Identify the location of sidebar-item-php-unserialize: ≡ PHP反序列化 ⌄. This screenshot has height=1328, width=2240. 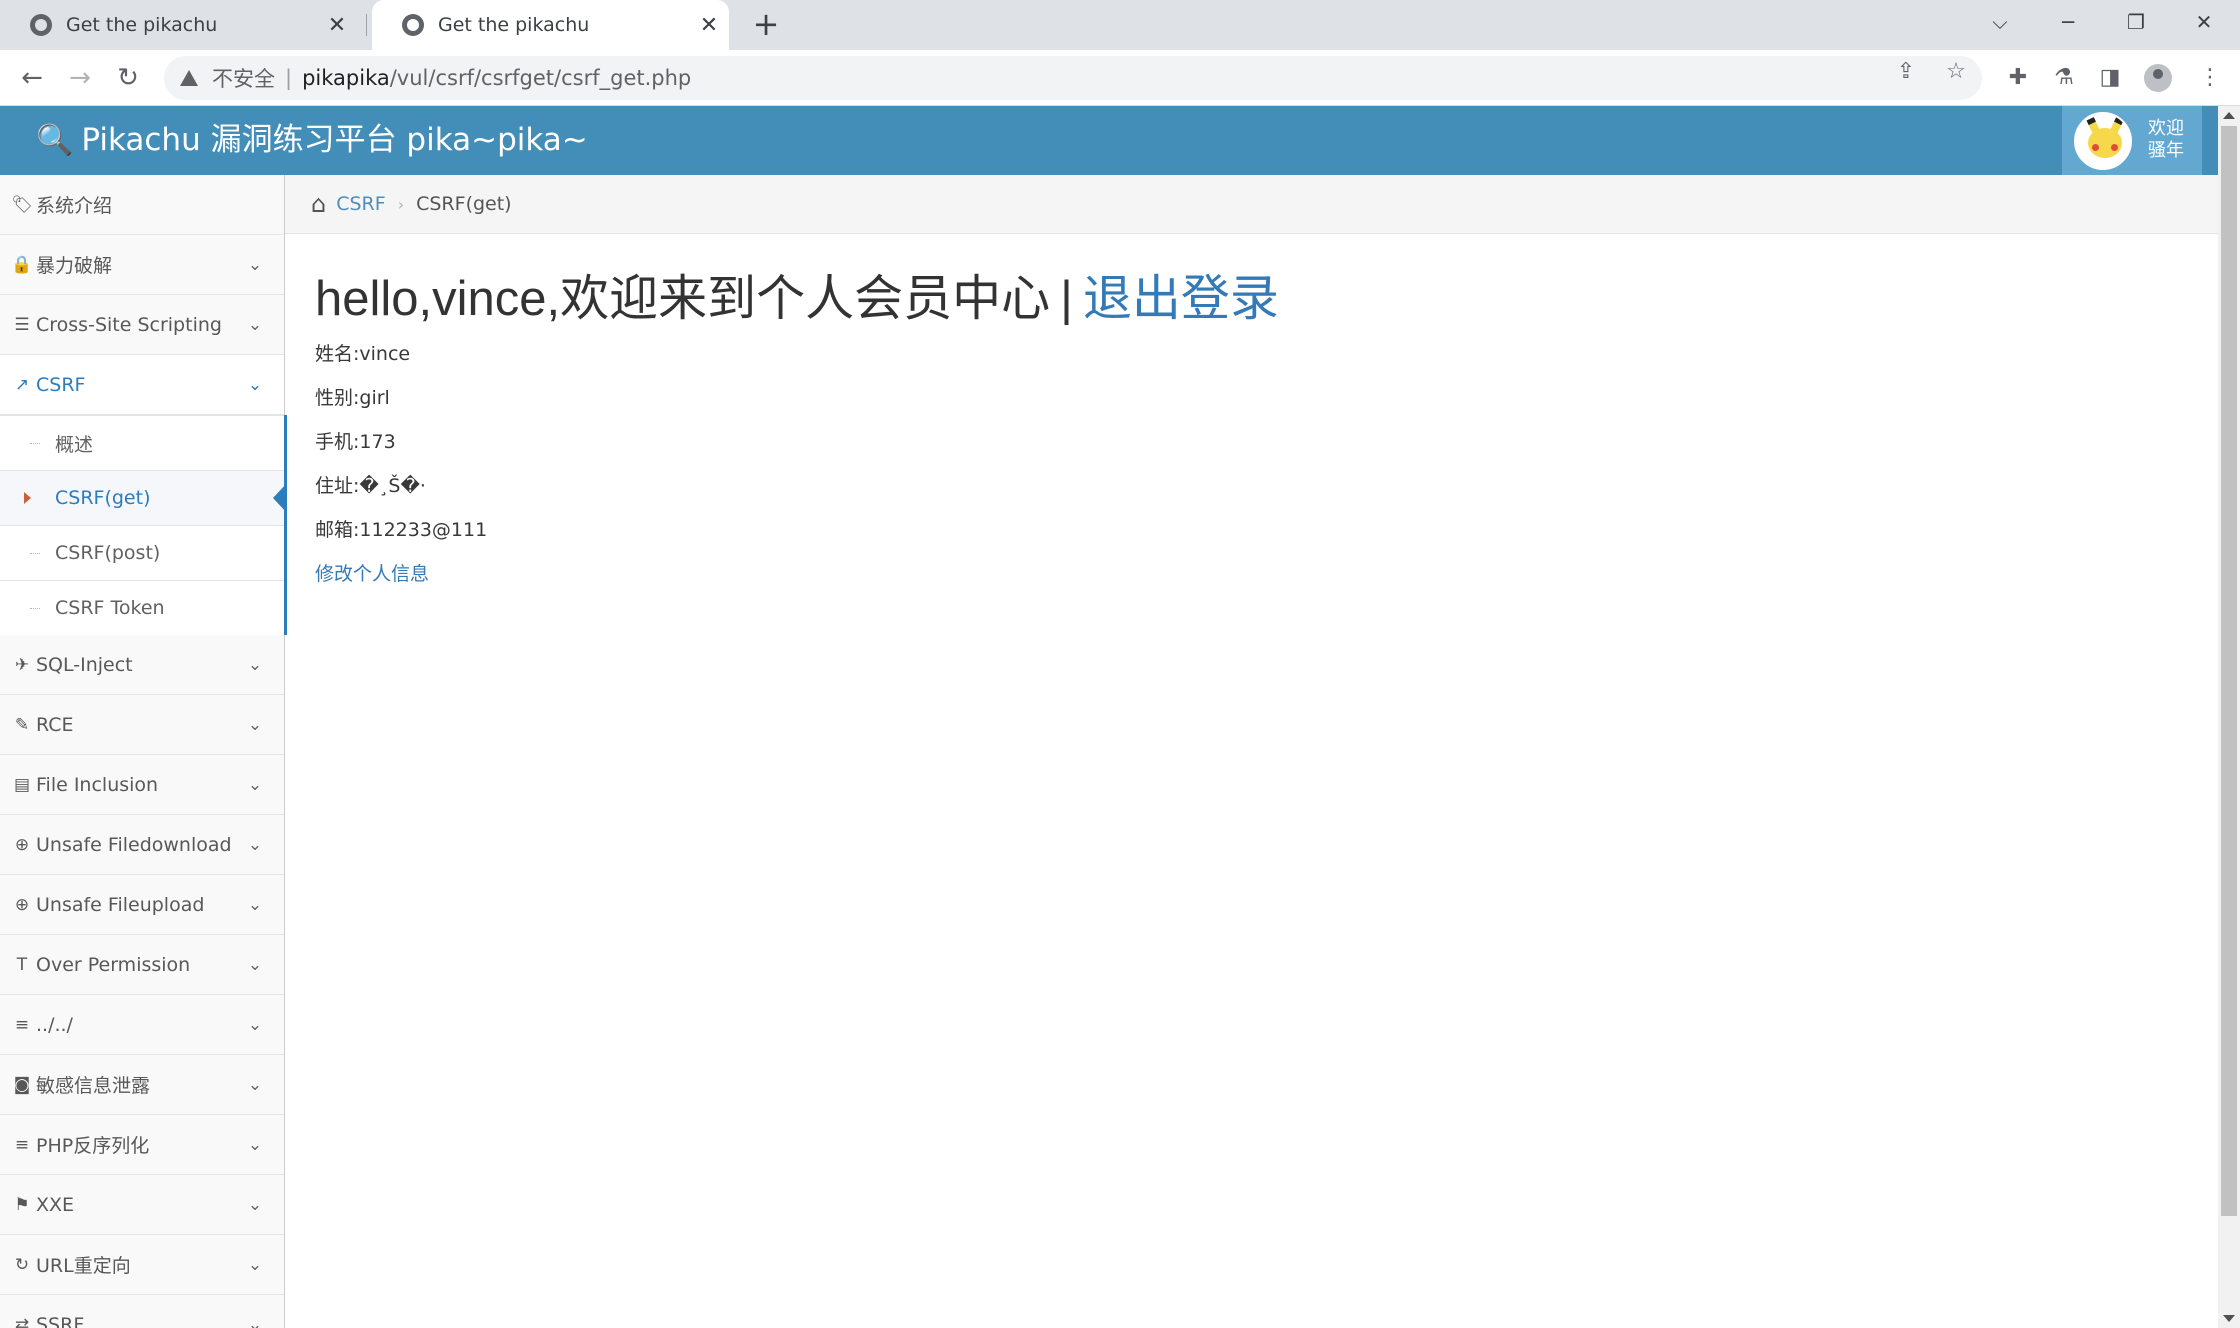
(142, 1145).